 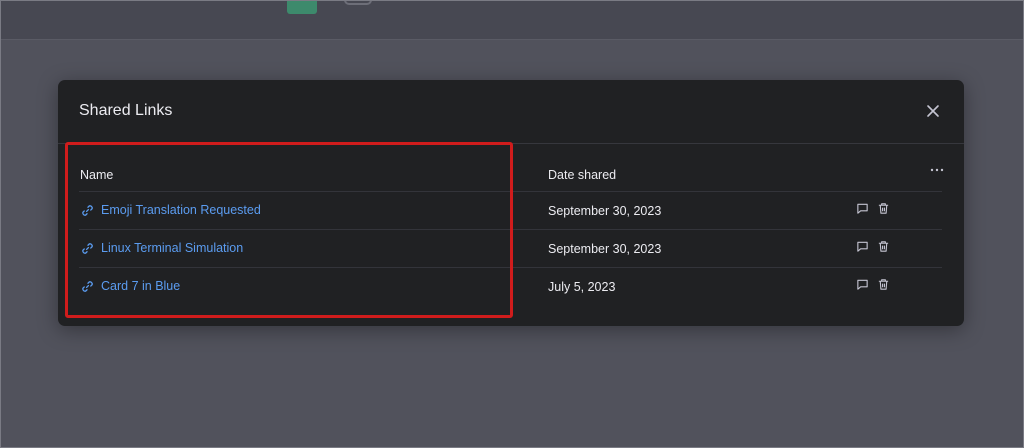 I want to click on background-icon, so click(x=358, y=2).